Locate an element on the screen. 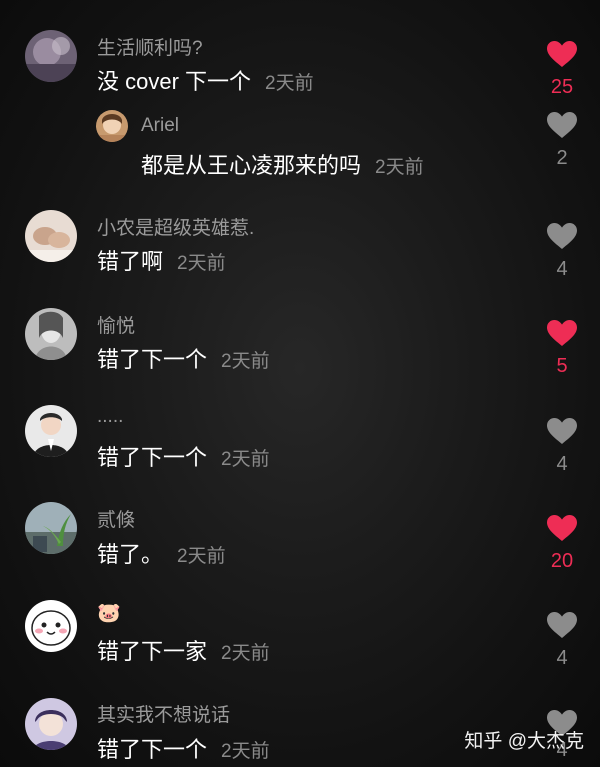 This screenshot has width=600, height=767. comment-body: 错了啊 is located at coordinates (130, 261).